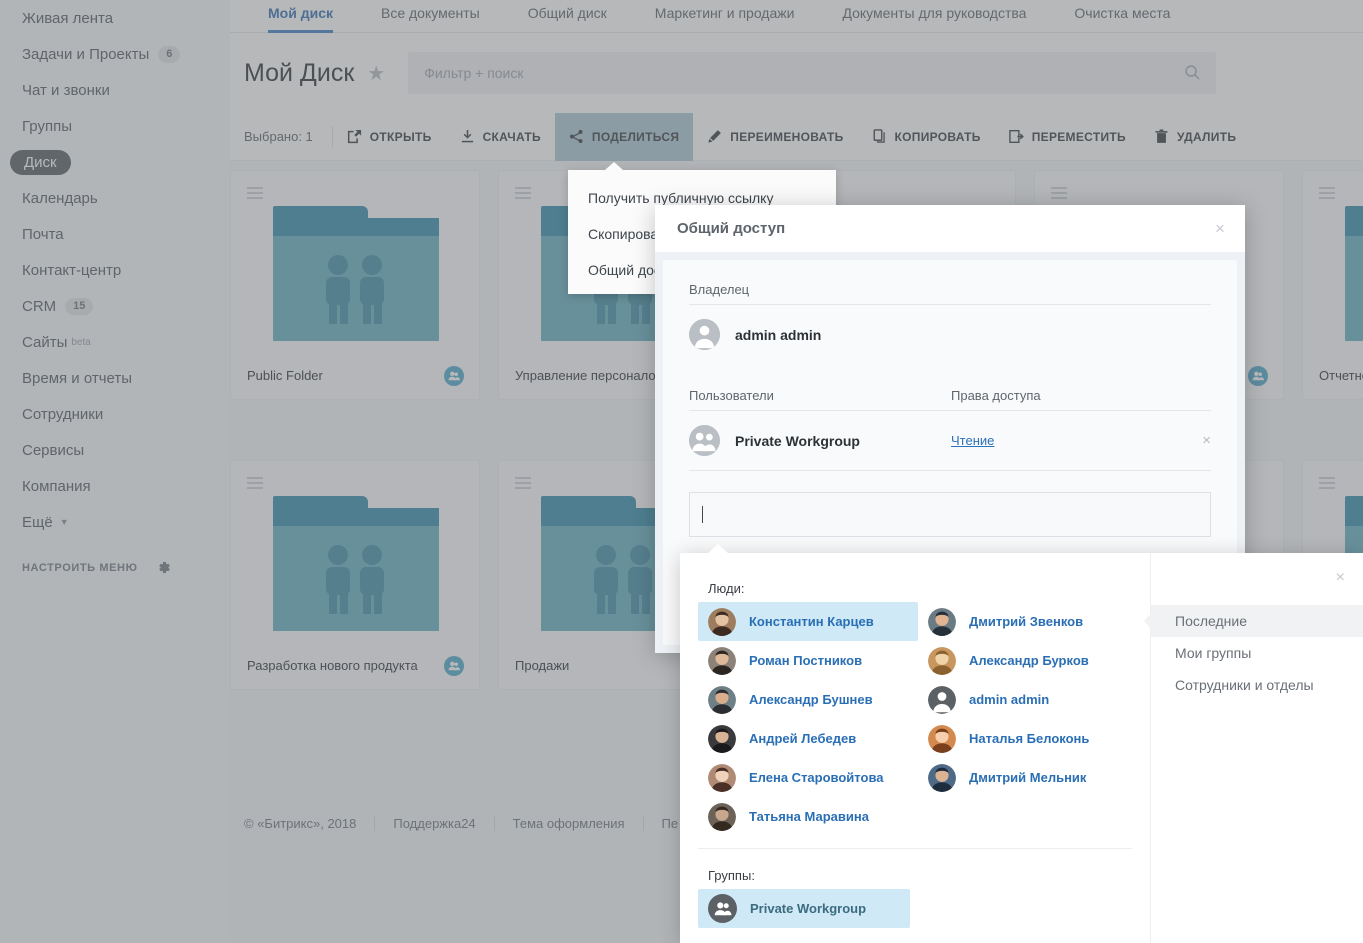  What do you see at coordinates (115, 162) in the screenshot?
I see `sidebar-item-4: Диск` at bounding box center [115, 162].